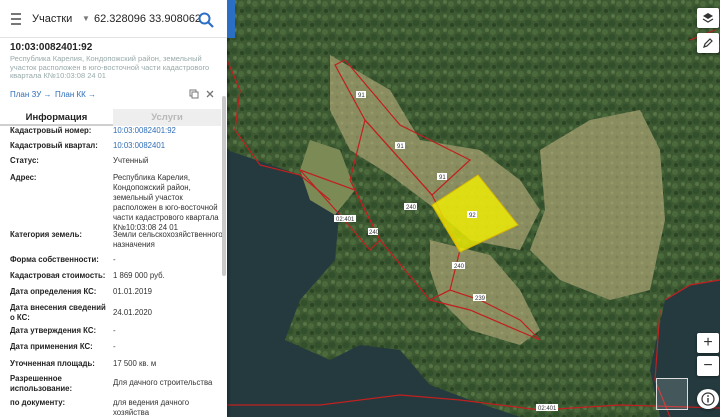 This screenshot has width=720, height=417. I want to click on row-label: Статус:, so click(24, 160).